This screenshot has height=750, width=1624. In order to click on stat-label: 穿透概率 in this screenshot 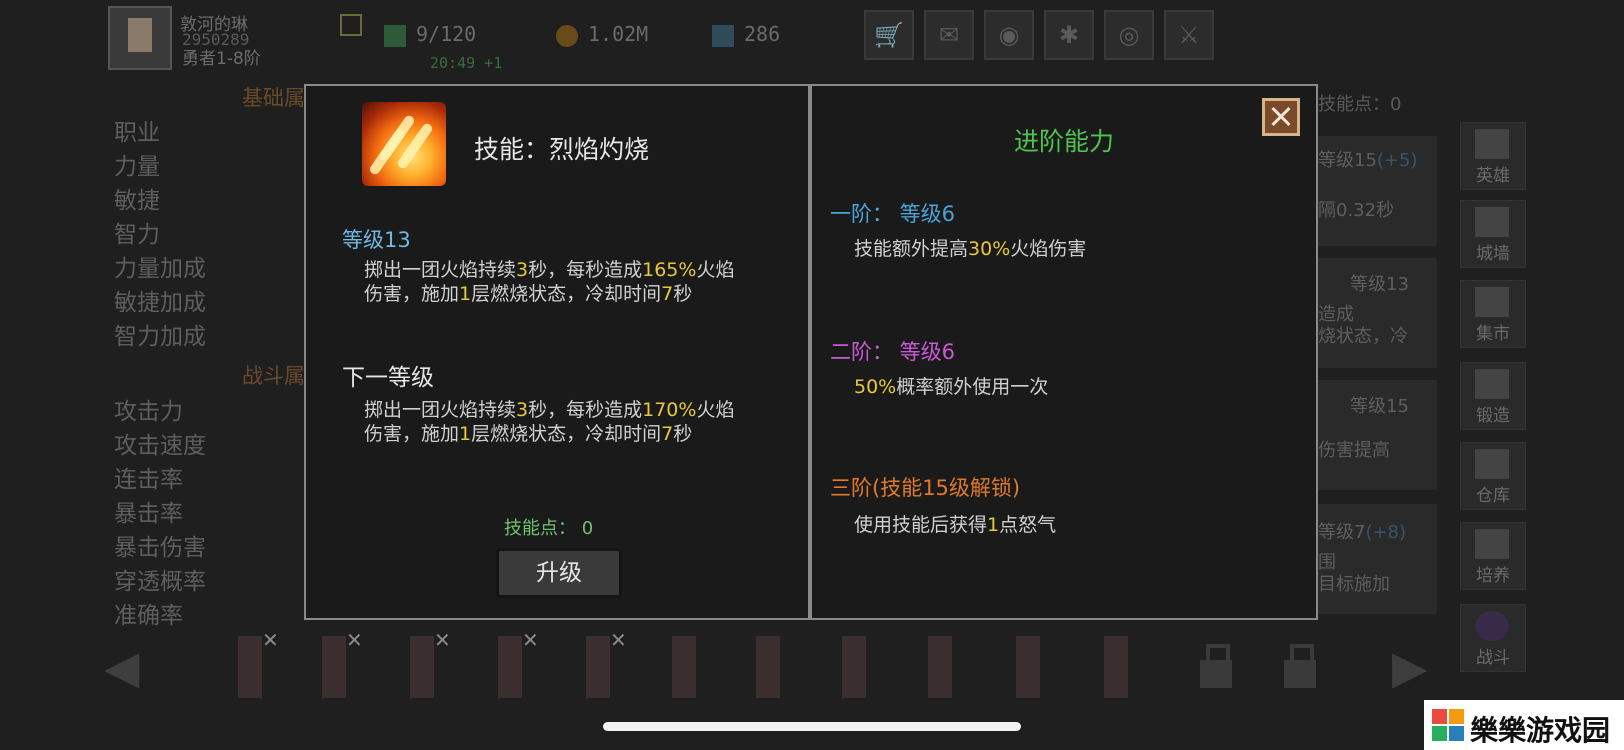, I will do `click(160, 582)`.